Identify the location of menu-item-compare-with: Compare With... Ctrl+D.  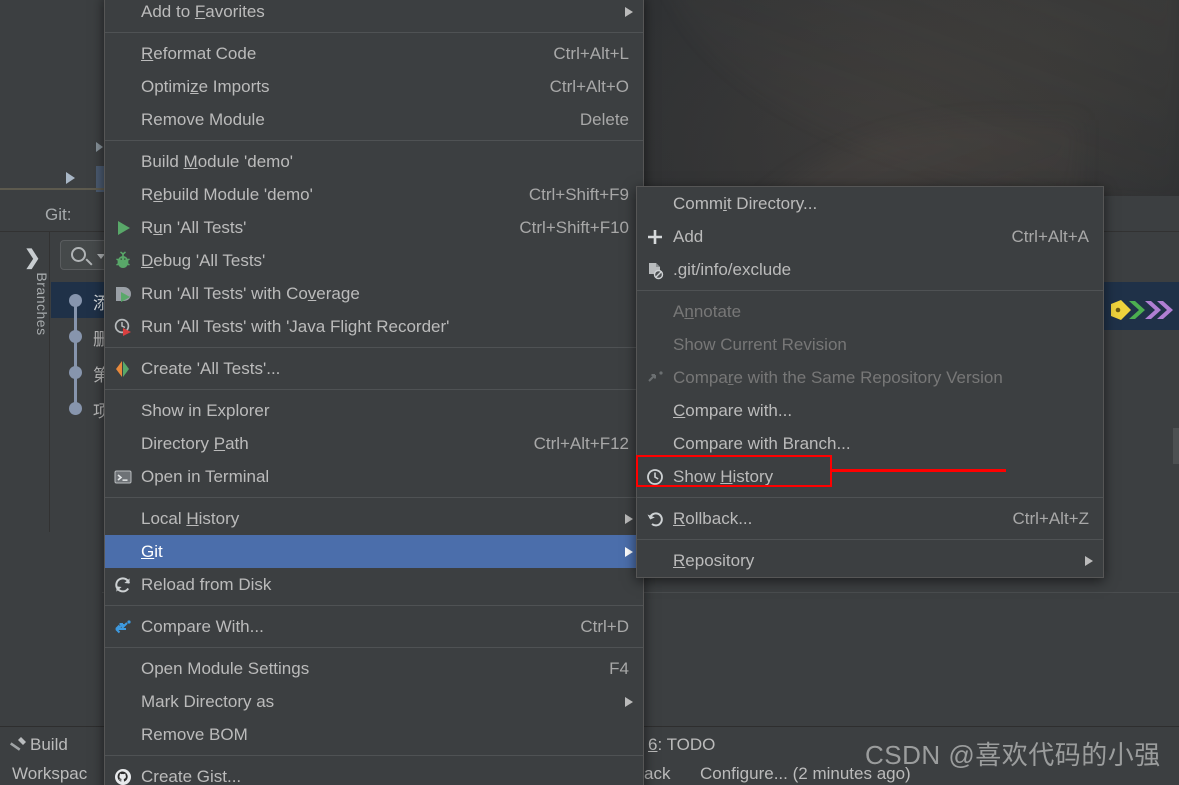
(374, 626).